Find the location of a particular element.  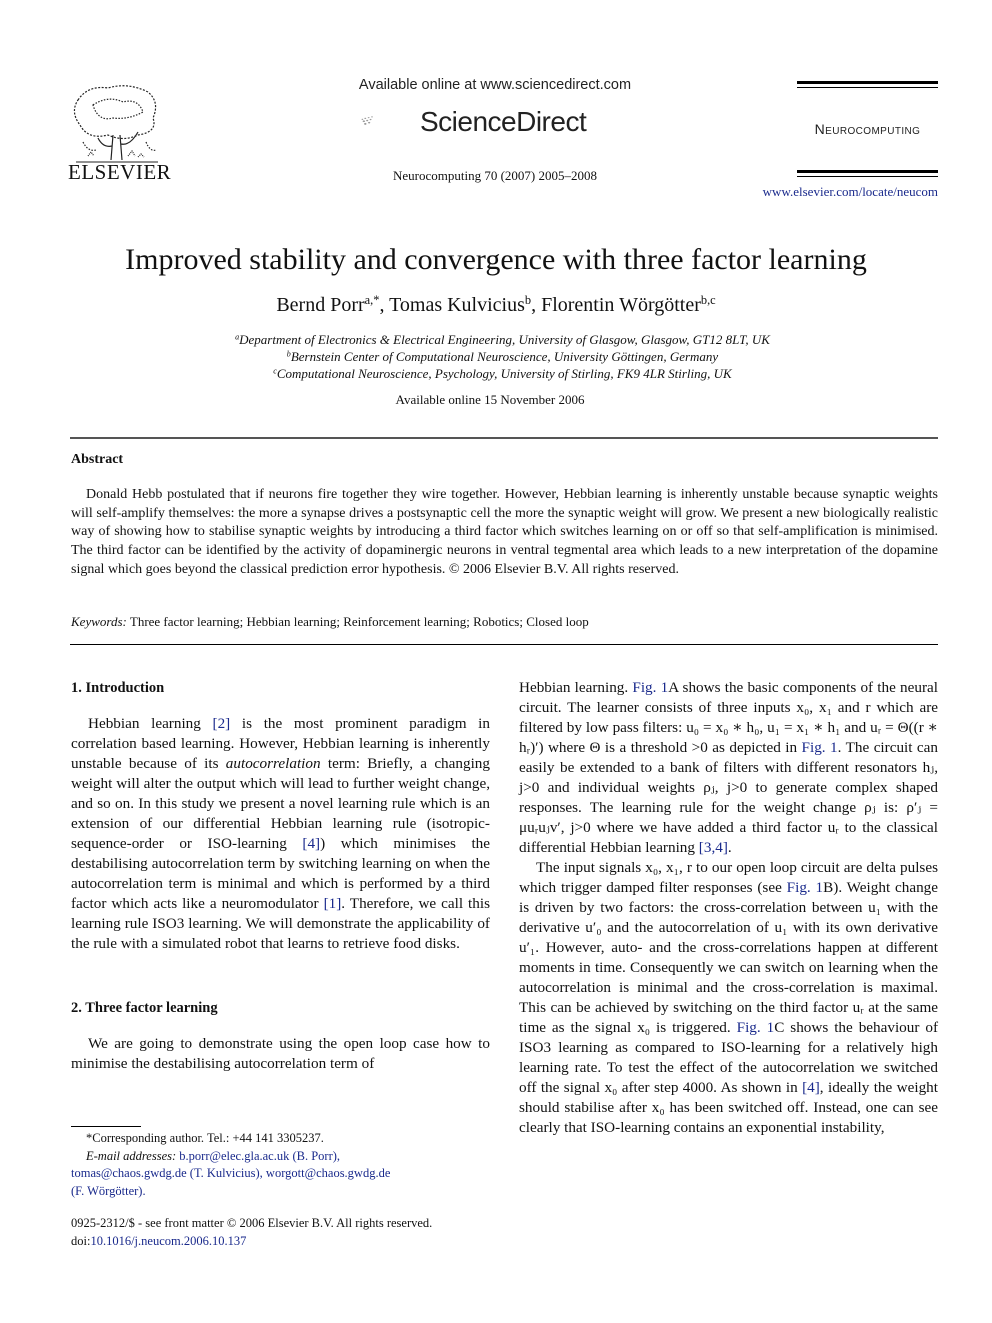

elsevier-tree-logo-icon is located at coordinates (115, 124).